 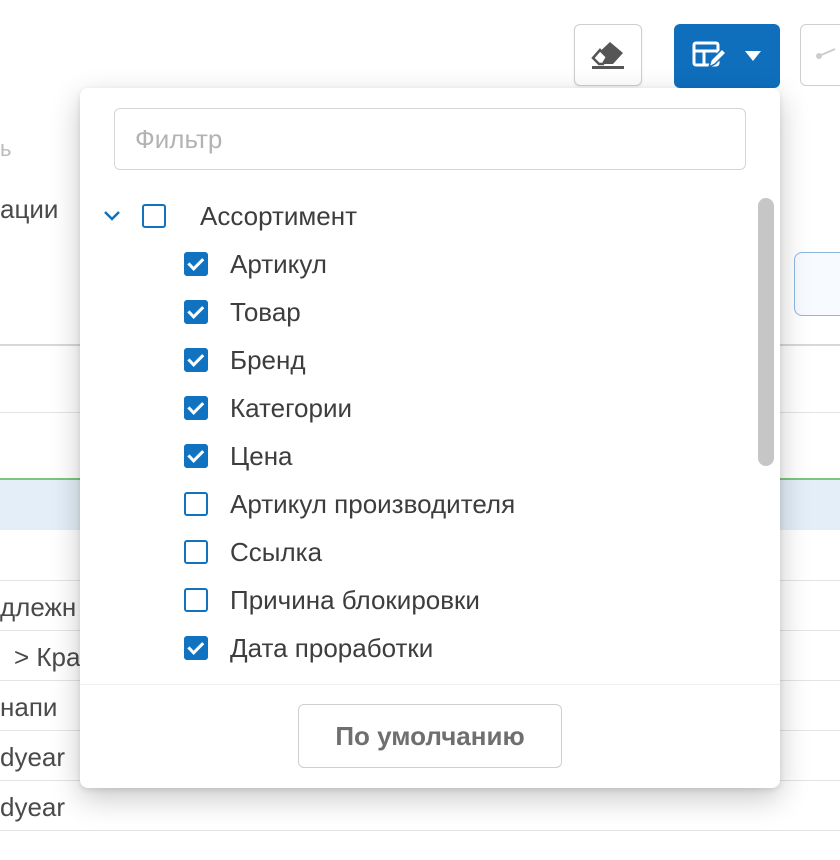 I want to click on tree-group-label: Ассортимент, so click(x=279, y=215).